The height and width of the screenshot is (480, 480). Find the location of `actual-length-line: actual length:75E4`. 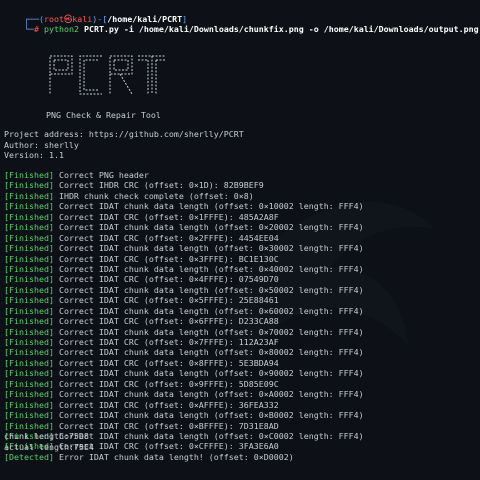

actual-length-line: actual length:75E4 is located at coordinates (49, 446).